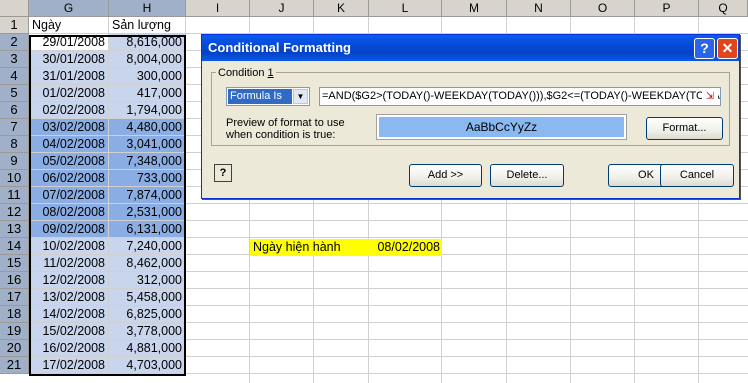  What do you see at coordinates (147, 314) in the screenshot?
I see `quantity-cell: 6,825,000` at bounding box center [147, 314].